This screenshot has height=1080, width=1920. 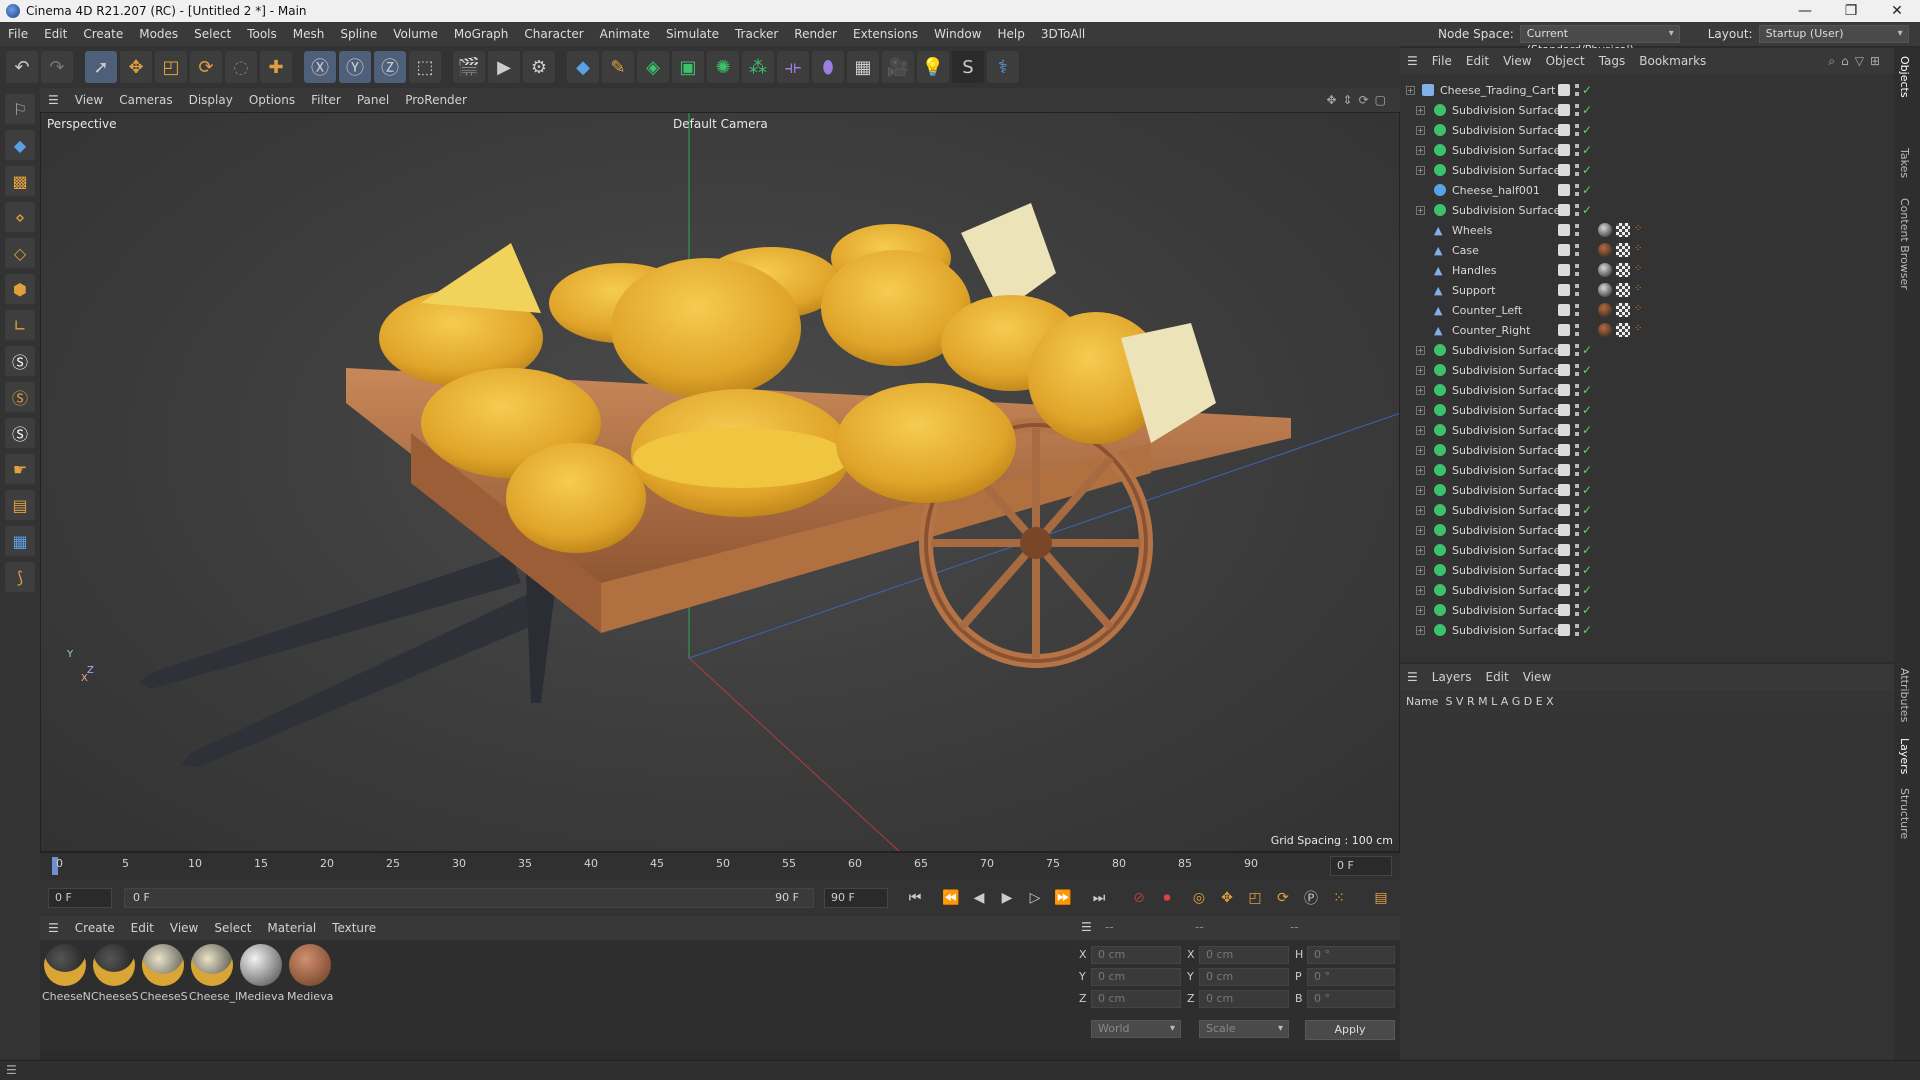 What do you see at coordinates (1474, 270) in the screenshot?
I see `object-name: Handles` at bounding box center [1474, 270].